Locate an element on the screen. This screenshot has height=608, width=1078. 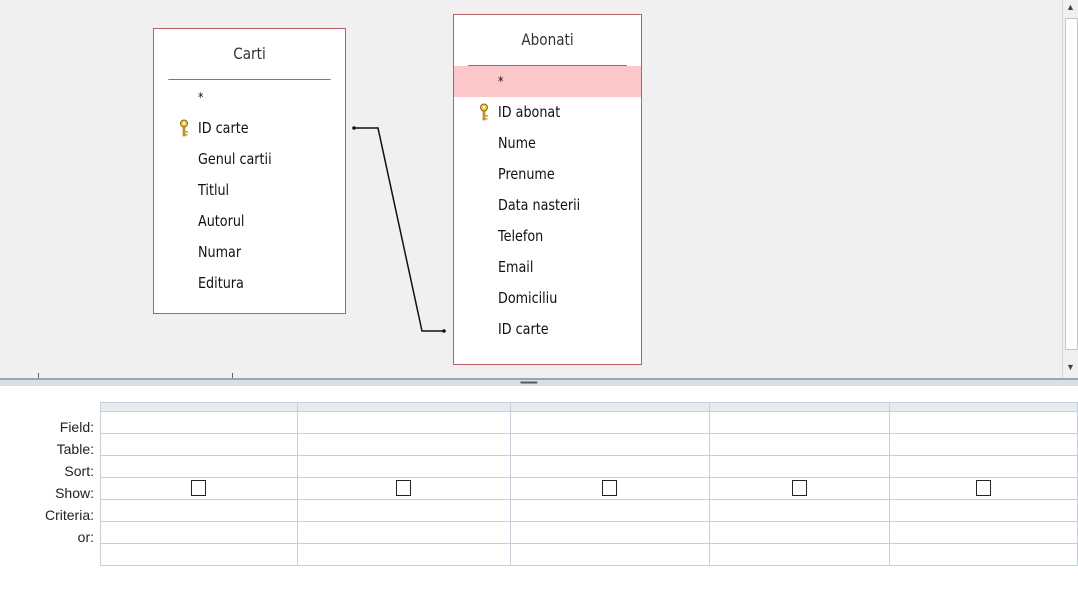
grid-label-show: Show: is located at coordinates (74, 493).